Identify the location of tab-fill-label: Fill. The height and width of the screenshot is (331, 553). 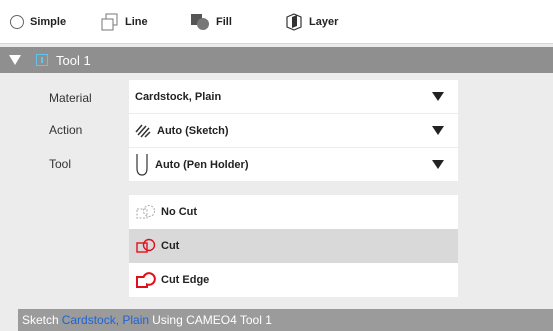
(224, 22).